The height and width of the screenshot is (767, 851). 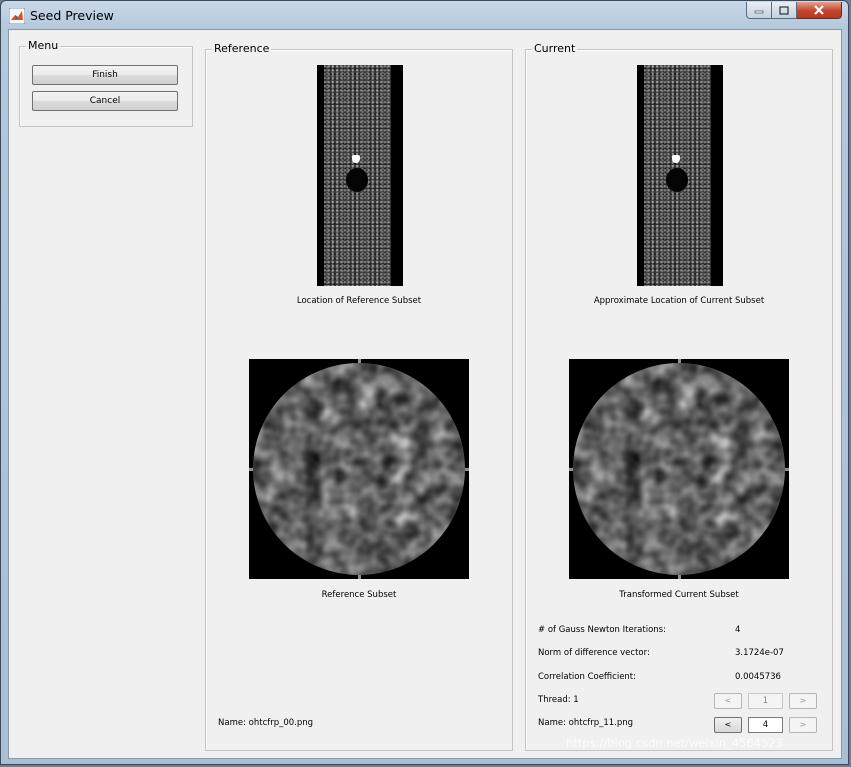 What do you see at coordinates (679, 595) in the screenshot?
I see `current-subset-caption: Transformed Current Subset` at bounding box center [679, 595].